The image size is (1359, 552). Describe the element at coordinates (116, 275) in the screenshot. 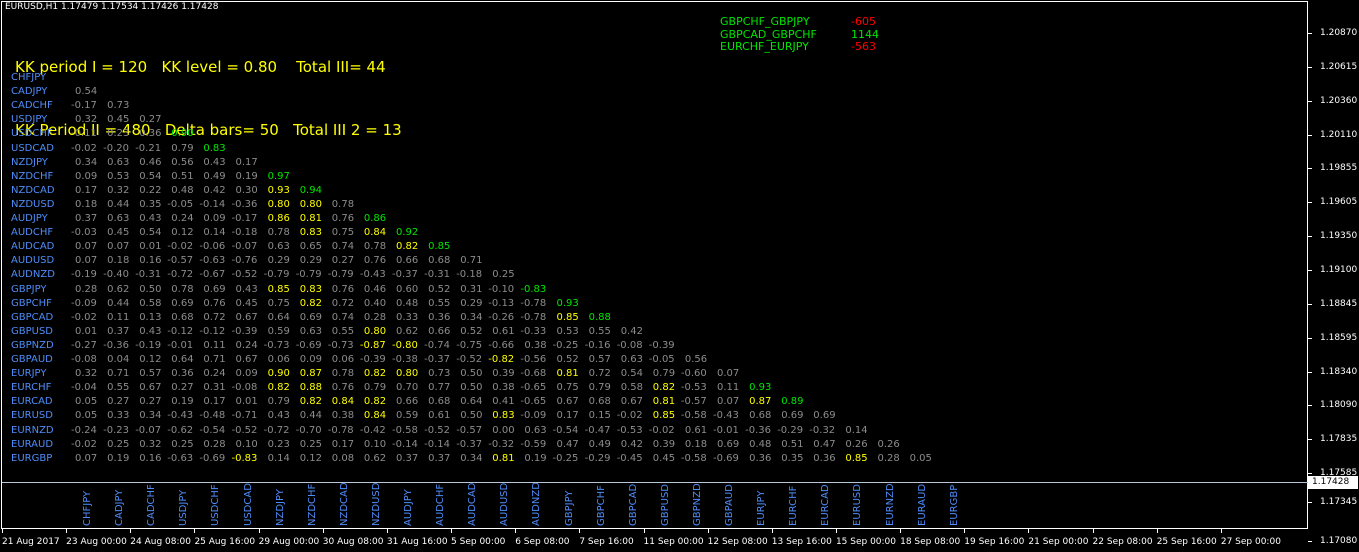

I see `correlation-cell: -0.40` at that location.